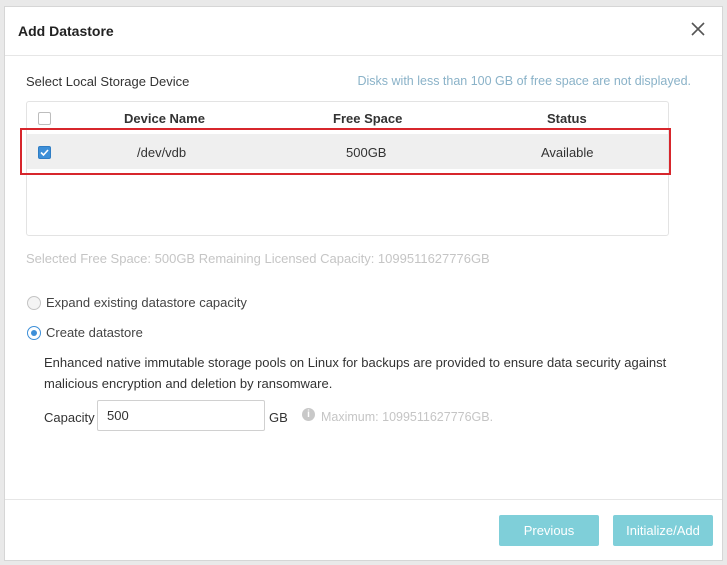 The image size is (727, 565). What do you see at coordinates (567, 118) in the screenshot?
I see `column-header-status: Status` at bounding box center [567, 118].